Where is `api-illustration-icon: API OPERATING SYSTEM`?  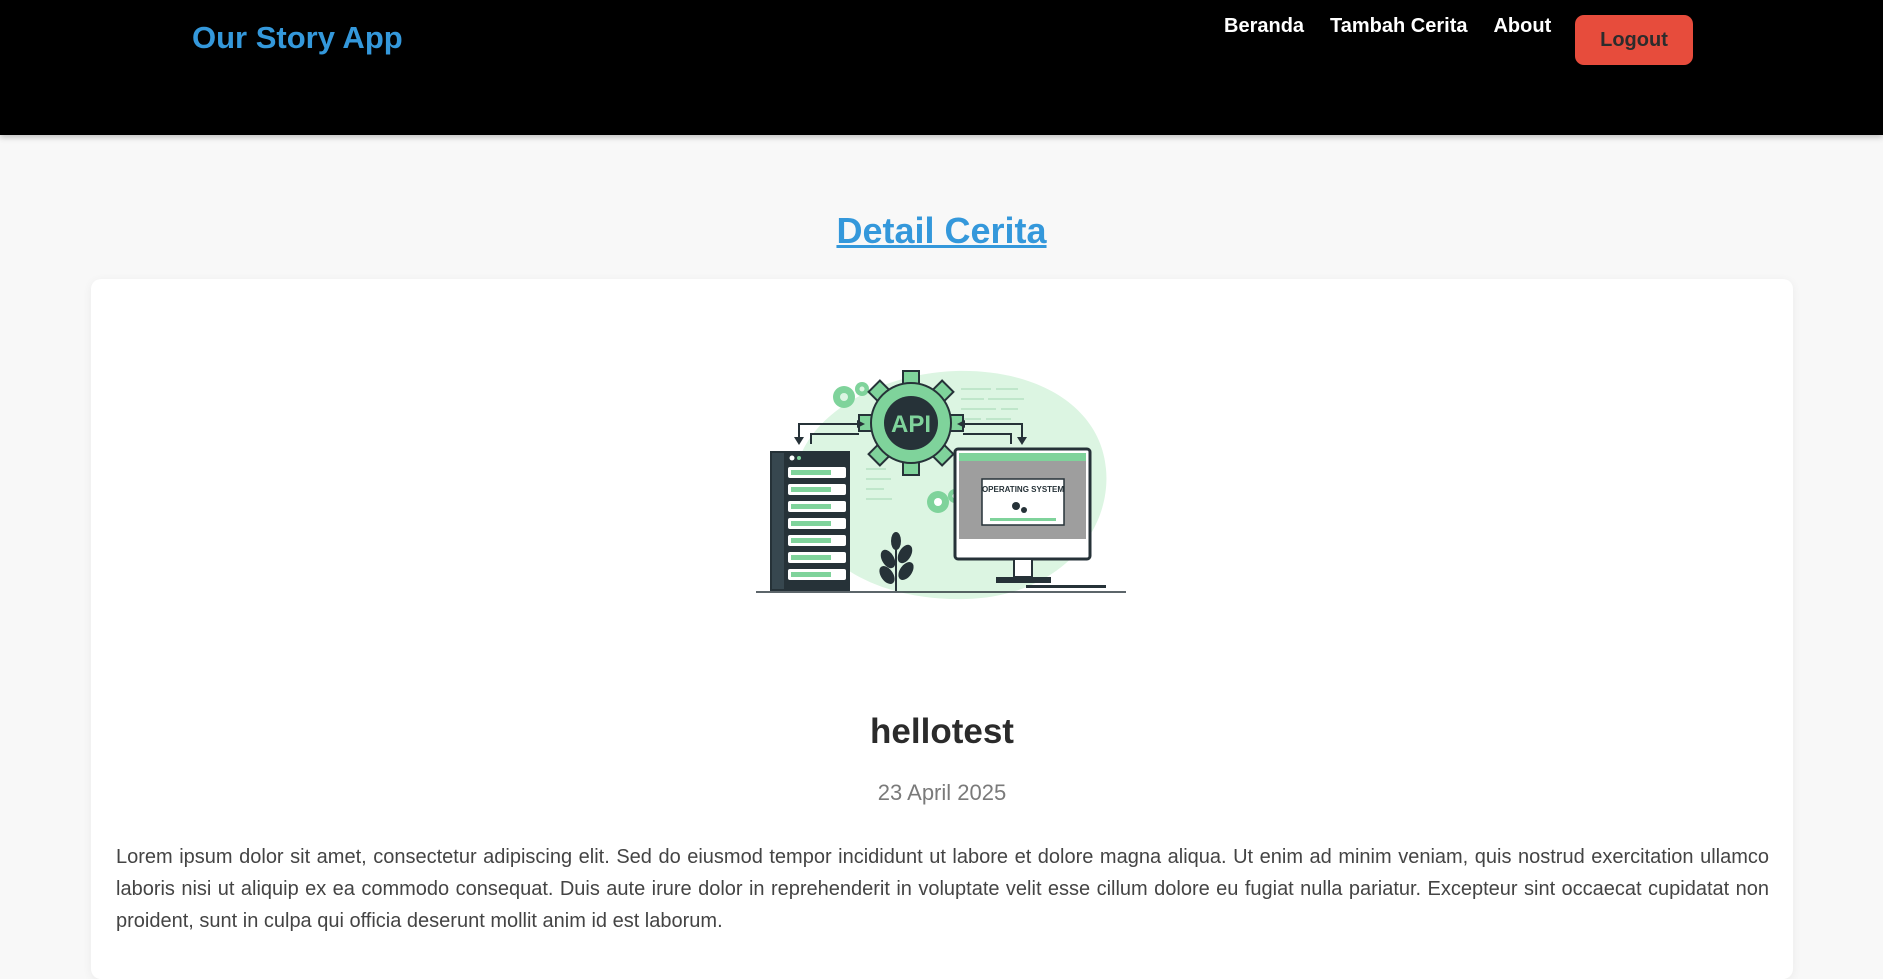
api-illustration-icon: API OPERATING SYSTEM is located at coordinates (941, 485).